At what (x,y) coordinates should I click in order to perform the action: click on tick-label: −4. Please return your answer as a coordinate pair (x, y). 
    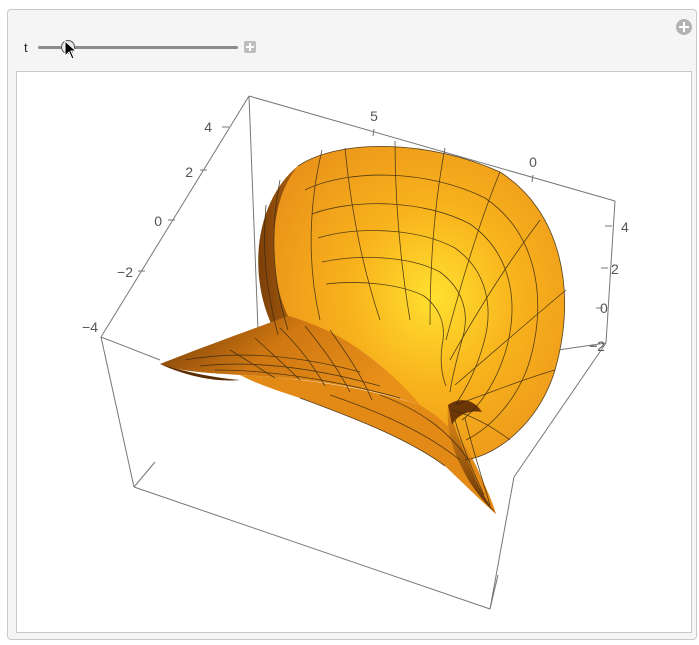
    Looking at the image, I should click on (90, 327).